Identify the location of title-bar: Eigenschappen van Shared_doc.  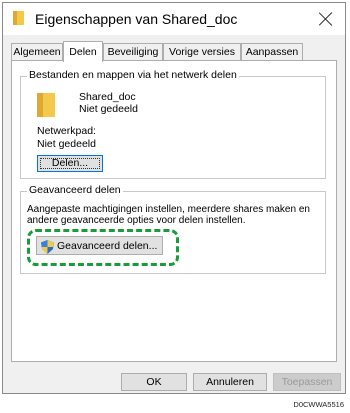
(174, 19).